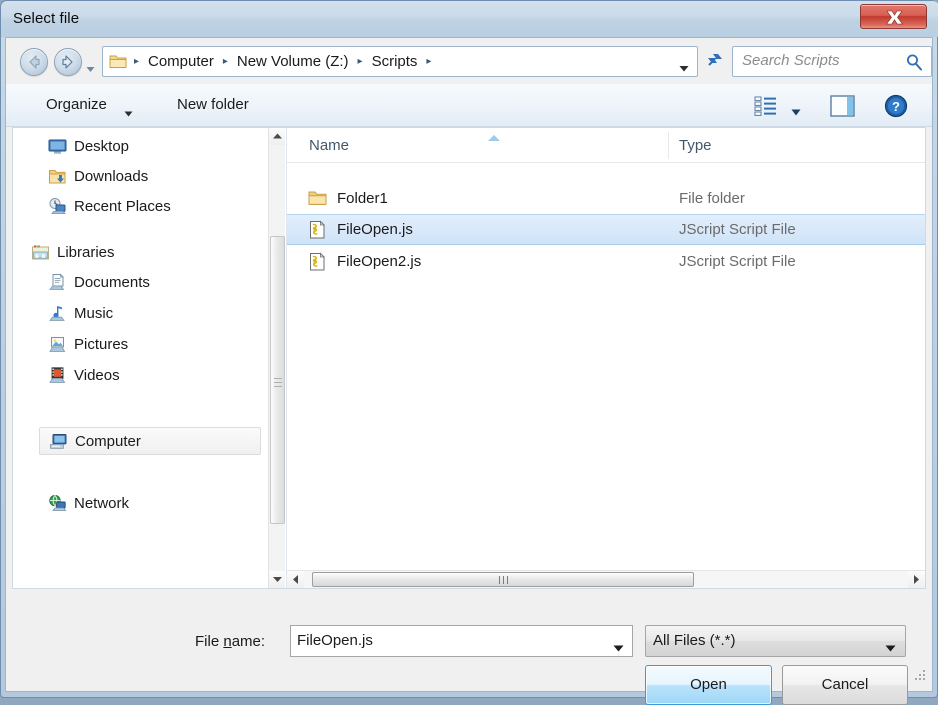 This screenshot has width=938, height=705. What do you see at coordinates (108, 441) in the screenshot?
I see `sidebar-item-label: Computer` at bounding box center [108, 441].